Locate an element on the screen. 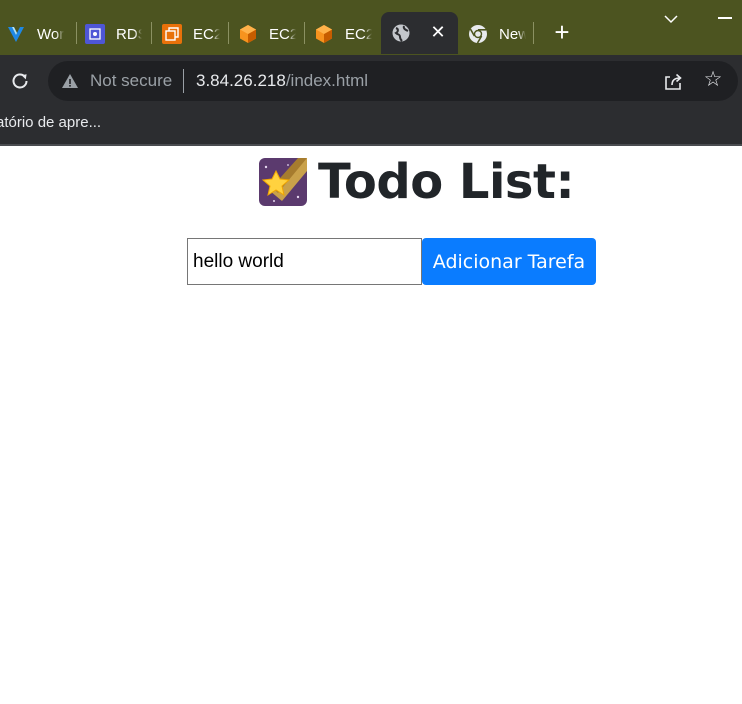  rds-icon is located at coordinates (95, 34).